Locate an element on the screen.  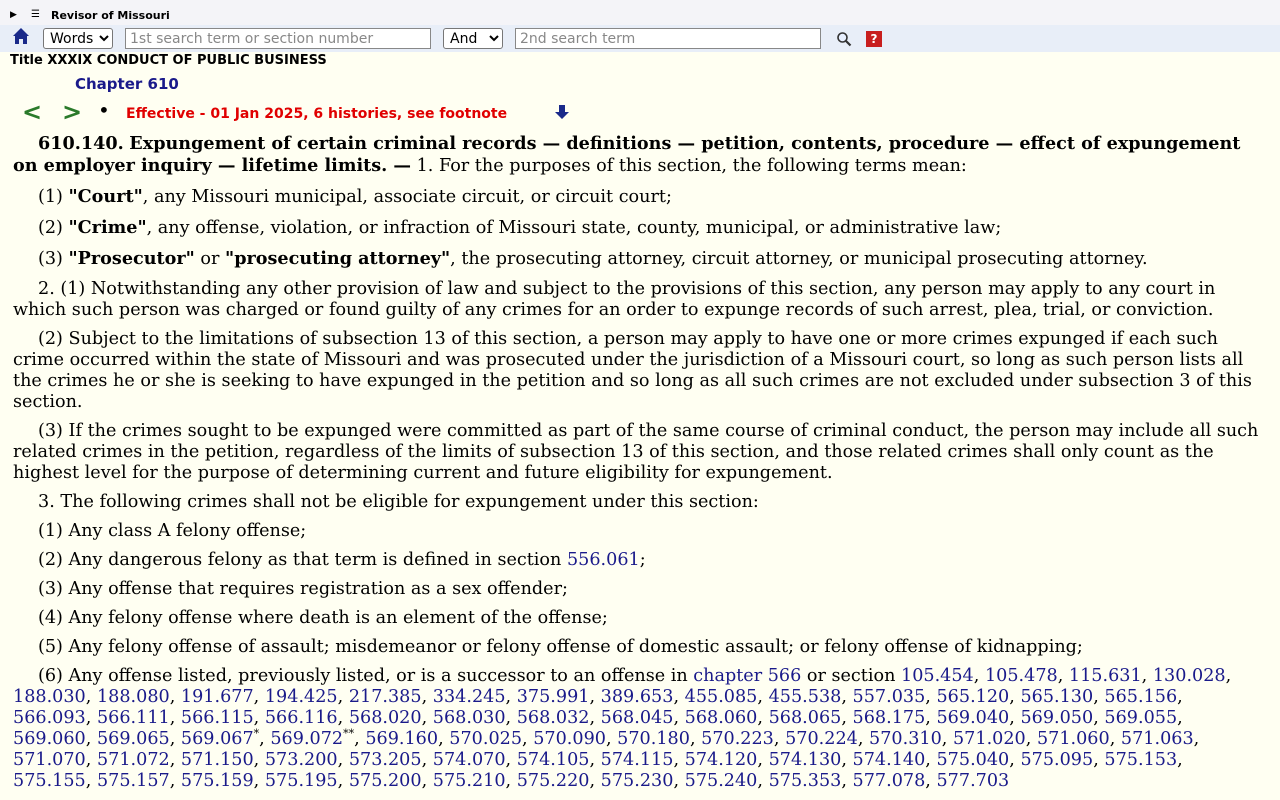
section-link: 569.055 is located at coordinates (1140, 718).